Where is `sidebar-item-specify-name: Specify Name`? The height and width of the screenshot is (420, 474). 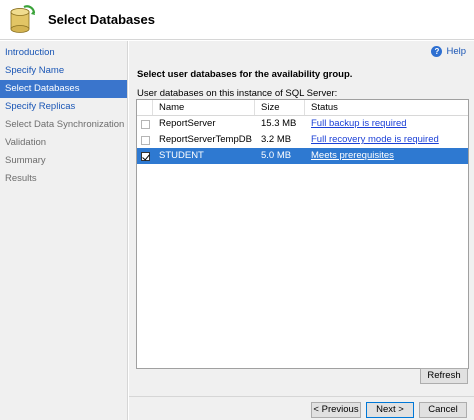
sidebar-item-specify-name: Specify Name is located at coordinates (63, 71).